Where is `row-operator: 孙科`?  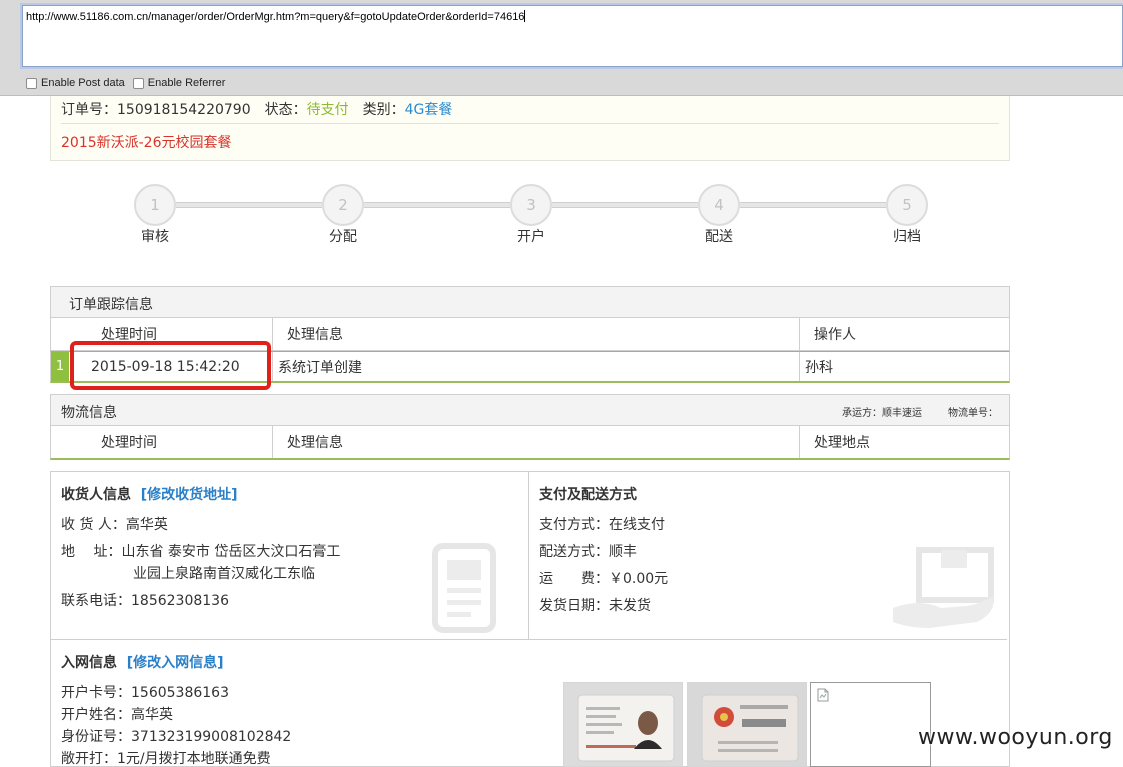
row-operator: 孙科 is located at coordinates (905, 366).